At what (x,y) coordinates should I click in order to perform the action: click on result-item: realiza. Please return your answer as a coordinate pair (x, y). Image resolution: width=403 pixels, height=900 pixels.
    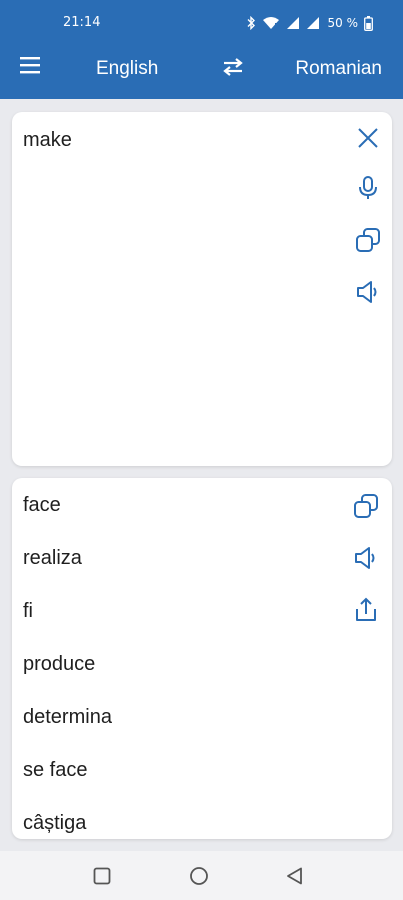
    Looking at the image, I should click on (177, 571).